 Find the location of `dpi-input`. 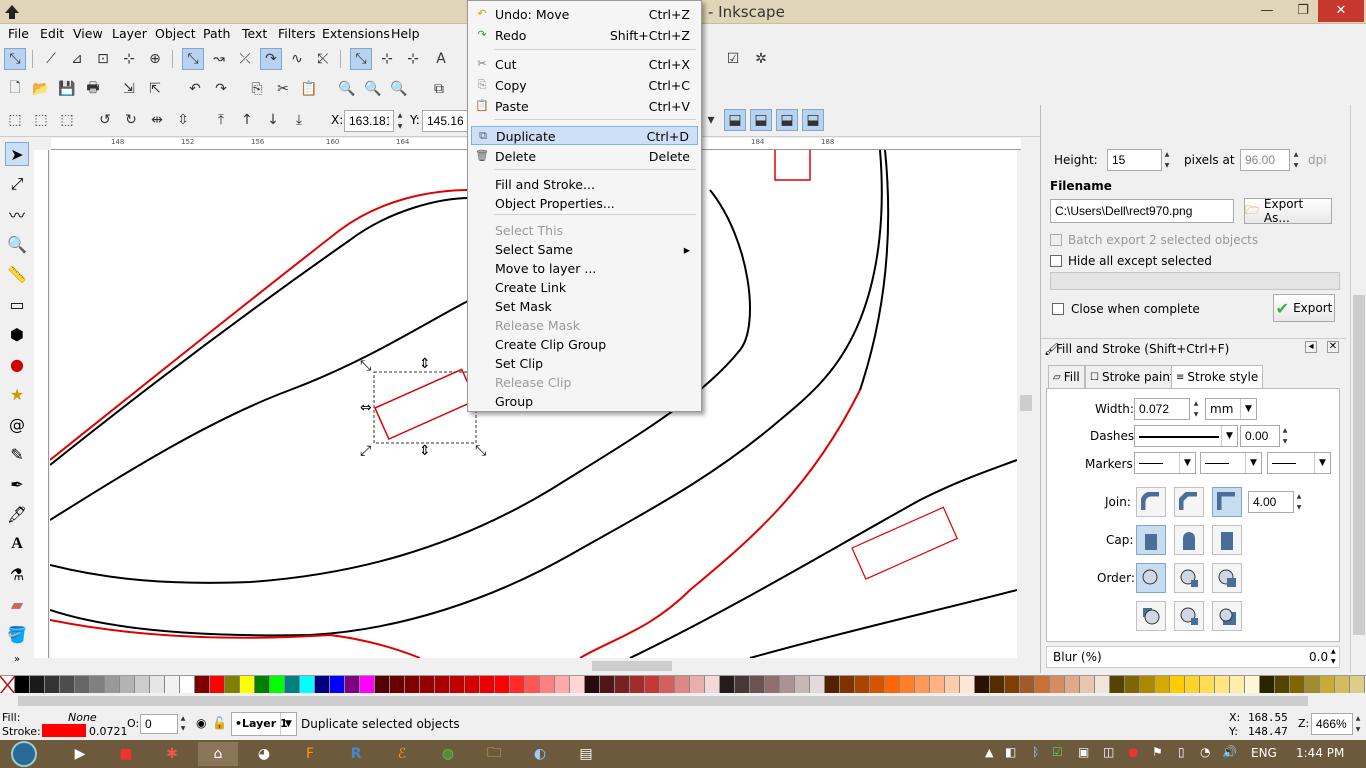

dpi-input is located at coordinates (1265, 160).